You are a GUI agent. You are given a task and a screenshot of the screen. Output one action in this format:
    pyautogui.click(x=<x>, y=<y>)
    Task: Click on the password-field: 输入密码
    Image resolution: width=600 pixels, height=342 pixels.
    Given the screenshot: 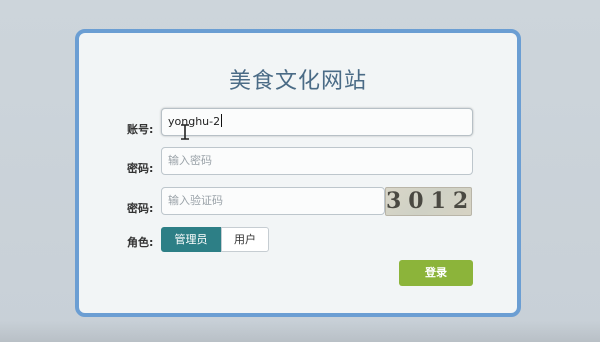 What is the action you would take?
    pyautogui.click(x=317, y=161)
    